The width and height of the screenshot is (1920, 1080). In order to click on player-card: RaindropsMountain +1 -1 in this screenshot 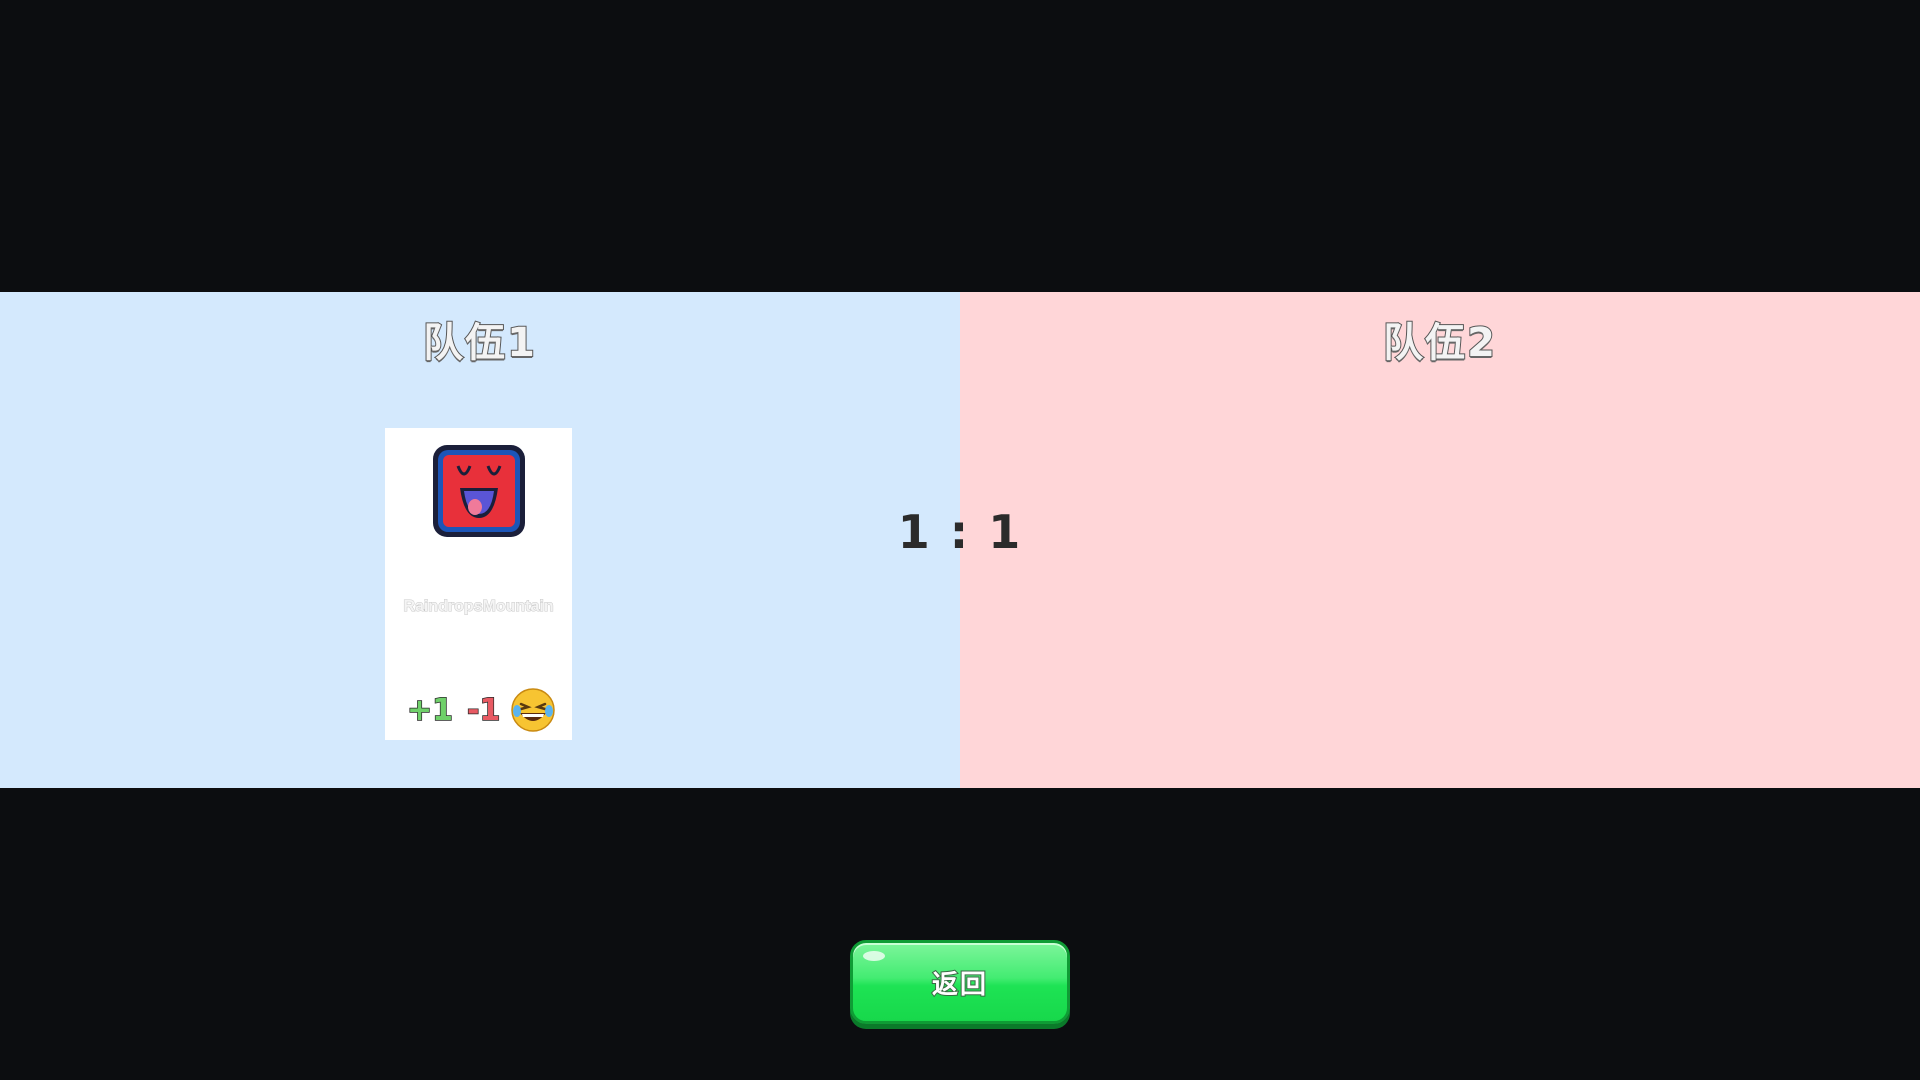, I will do `click(478, 584)`.